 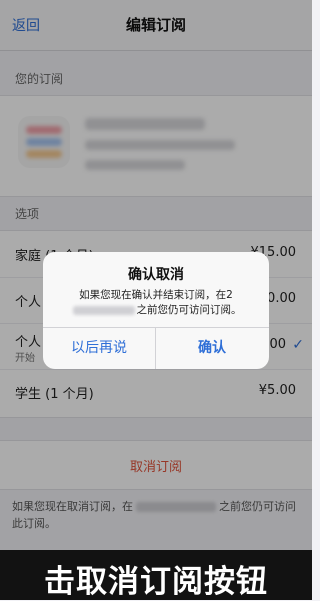 What do you see at coordinates (156, 303) in the screenshot?
I see `dialog-message: 如果您现在确认并结束订阅，在2 之前您仍可访问订阅。` at bounding box center [156, 303].